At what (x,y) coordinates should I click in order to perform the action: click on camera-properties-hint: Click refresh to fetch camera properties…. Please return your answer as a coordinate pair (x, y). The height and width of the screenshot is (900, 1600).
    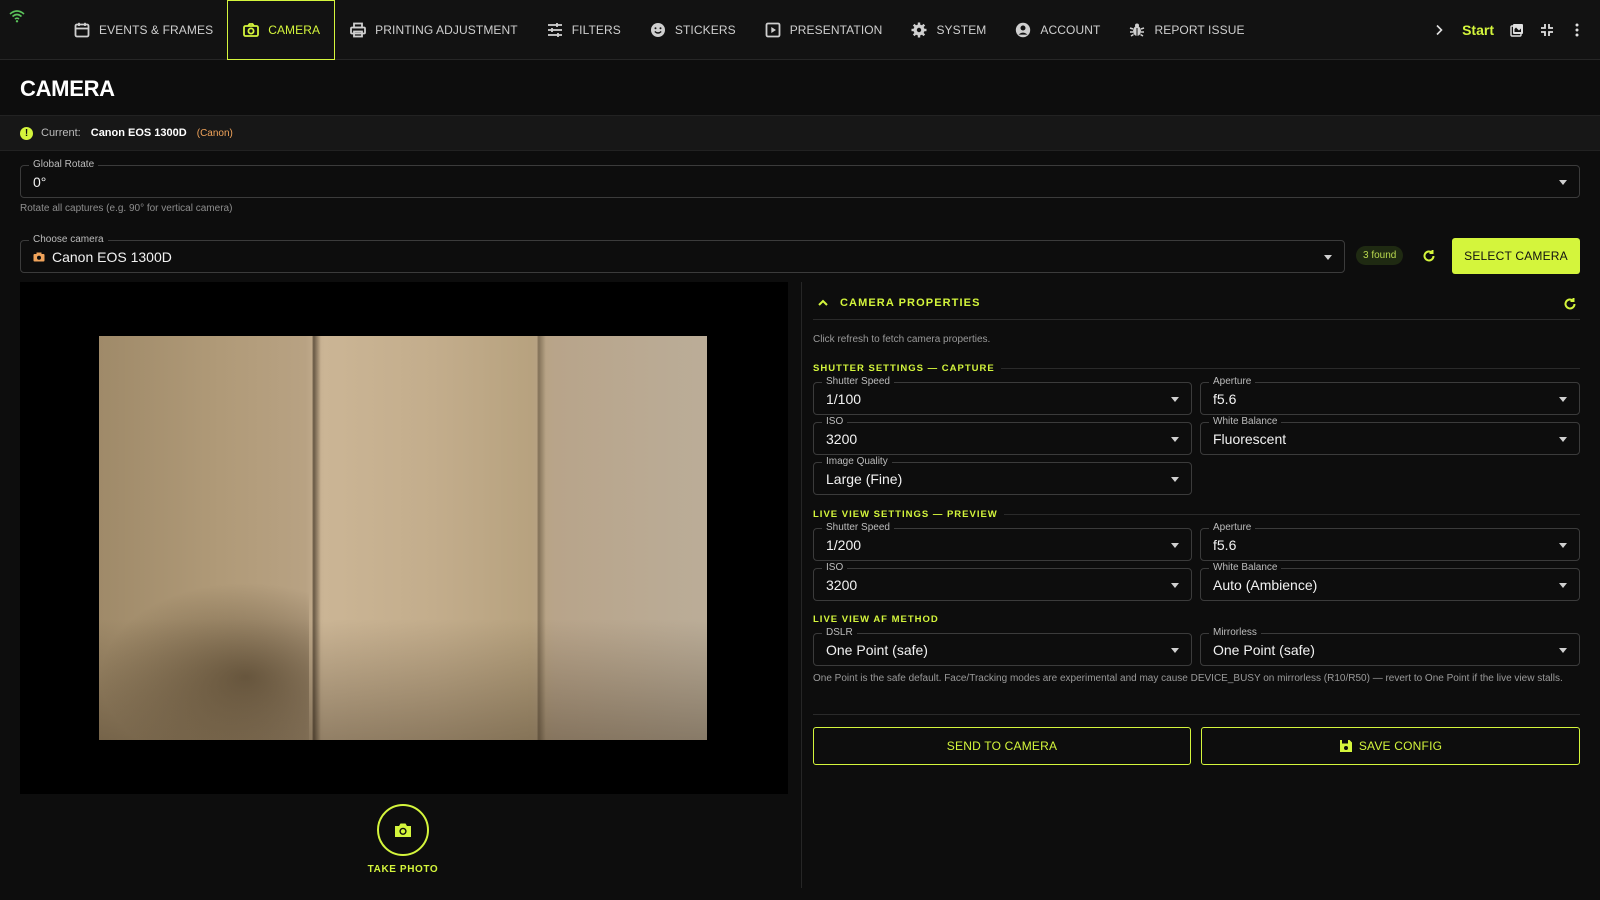
    Looking at the image, I should click on (902, 339).